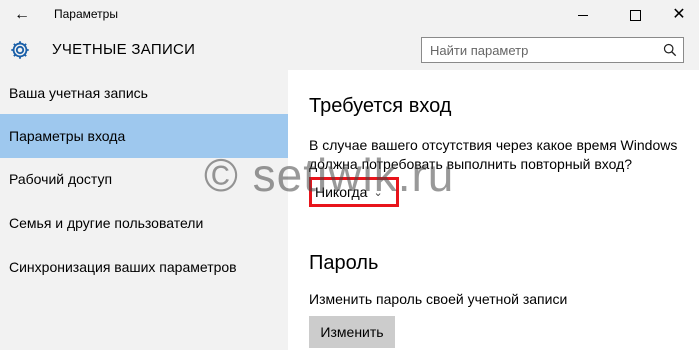 The width and height of the screenshot is (699, 350). Describe the element at coordinates (78, 93) in the screenshot. I see `sidebar-item-label: Ваша учетная запись` at that location.